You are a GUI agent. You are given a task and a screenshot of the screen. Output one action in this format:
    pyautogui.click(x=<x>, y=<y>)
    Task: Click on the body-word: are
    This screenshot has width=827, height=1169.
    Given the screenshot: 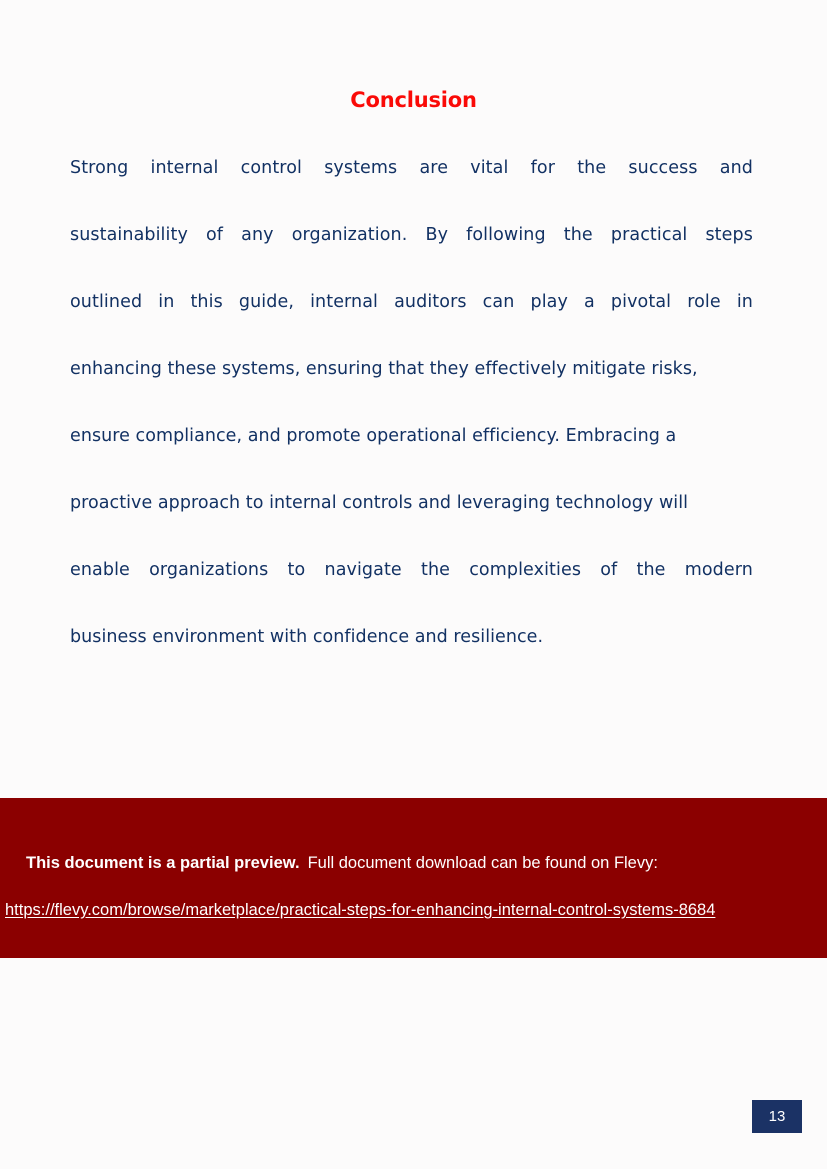 What is the action you would take?
    pyautogui.click(x=434, y=168)
    